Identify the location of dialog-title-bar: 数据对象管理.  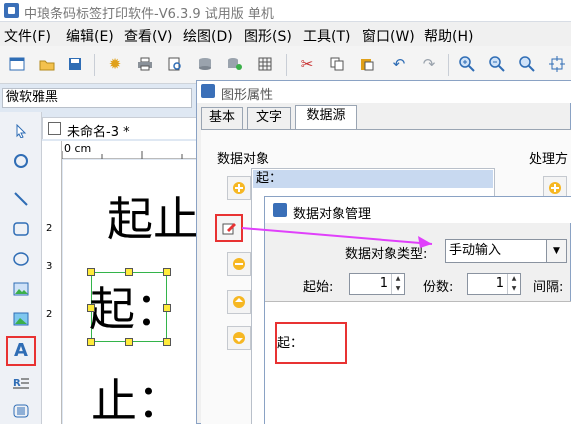
(418, 210).